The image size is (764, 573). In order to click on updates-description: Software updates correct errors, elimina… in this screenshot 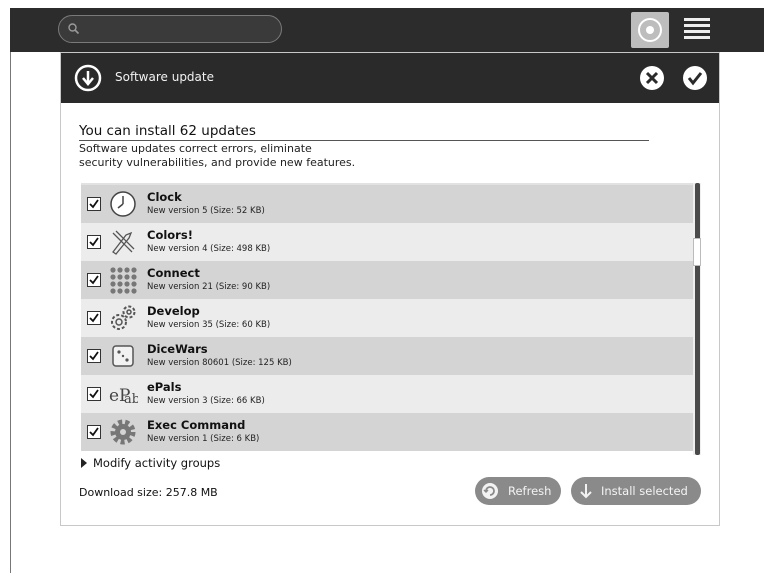, I will do `click(279, 156)`.